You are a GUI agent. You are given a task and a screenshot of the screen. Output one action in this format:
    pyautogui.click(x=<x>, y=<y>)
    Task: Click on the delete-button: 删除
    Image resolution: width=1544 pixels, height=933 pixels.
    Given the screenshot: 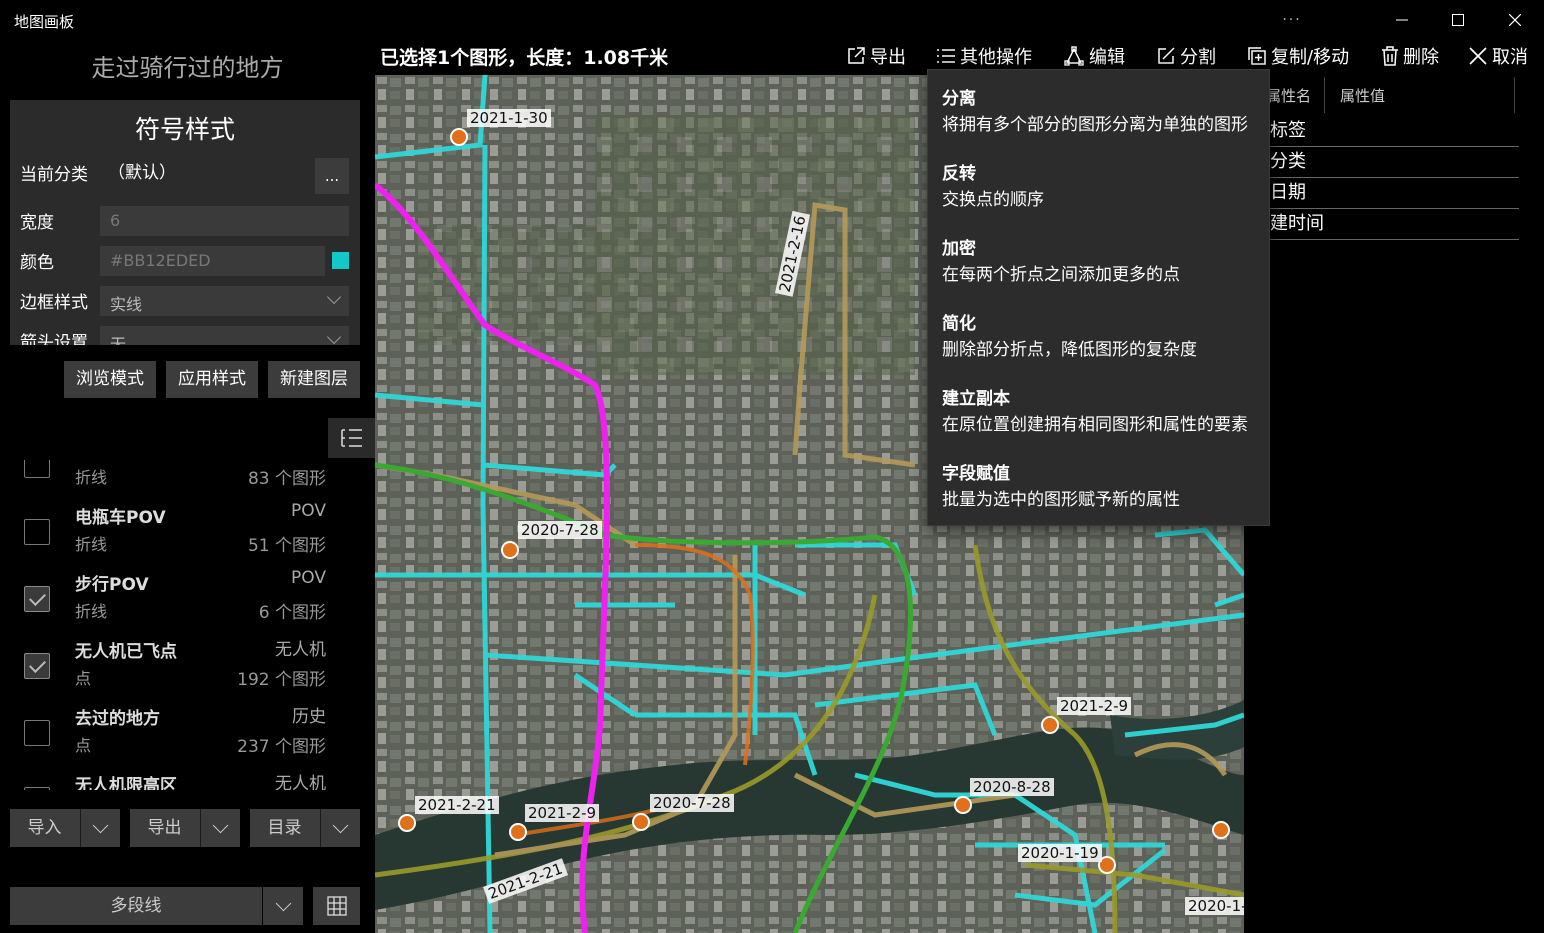 What is the action you would take?
    pyautogui.click(x=1410, y=56)
    